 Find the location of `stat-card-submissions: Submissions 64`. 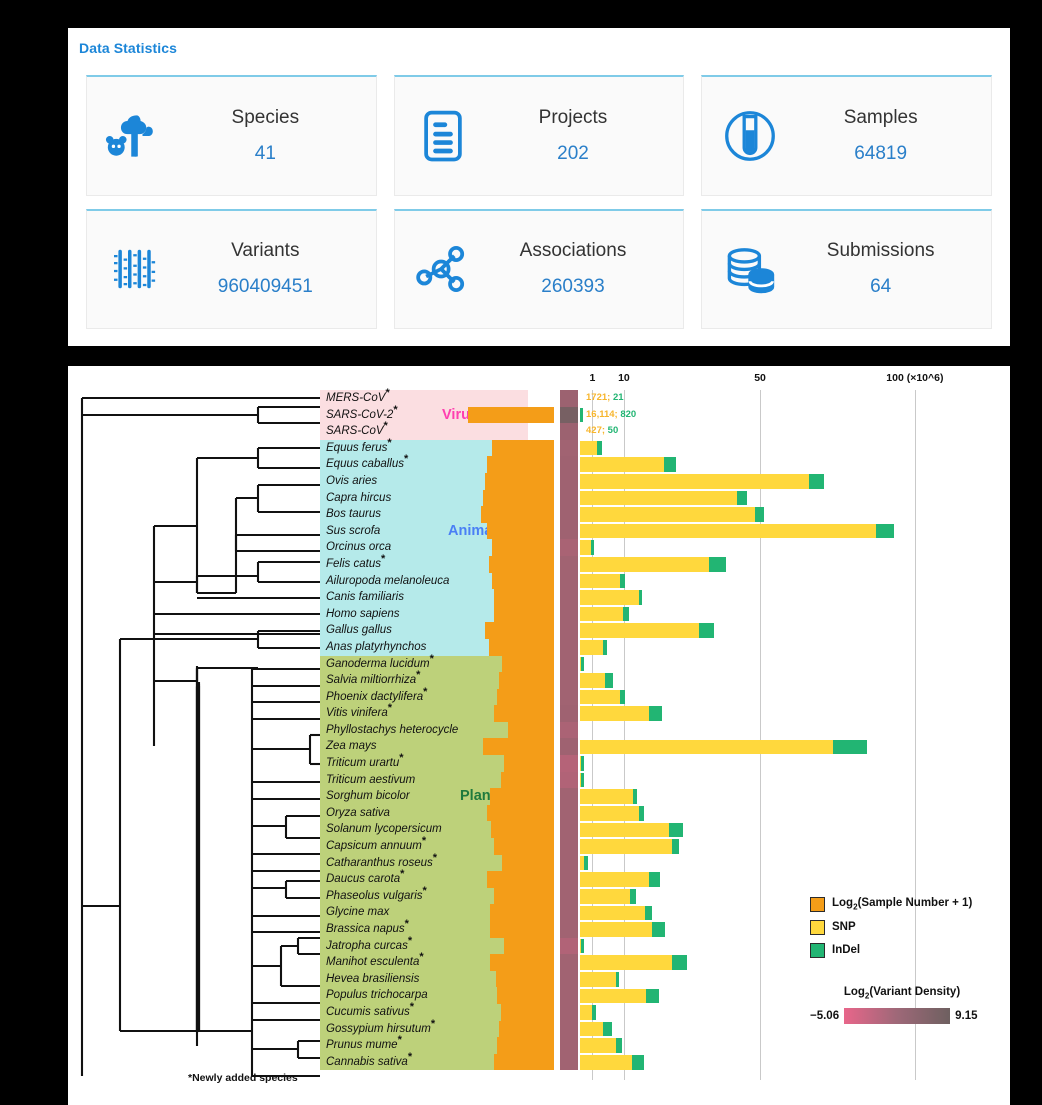

stat-card-submissions: Submissions 64 is located at coordinates (846, 268).